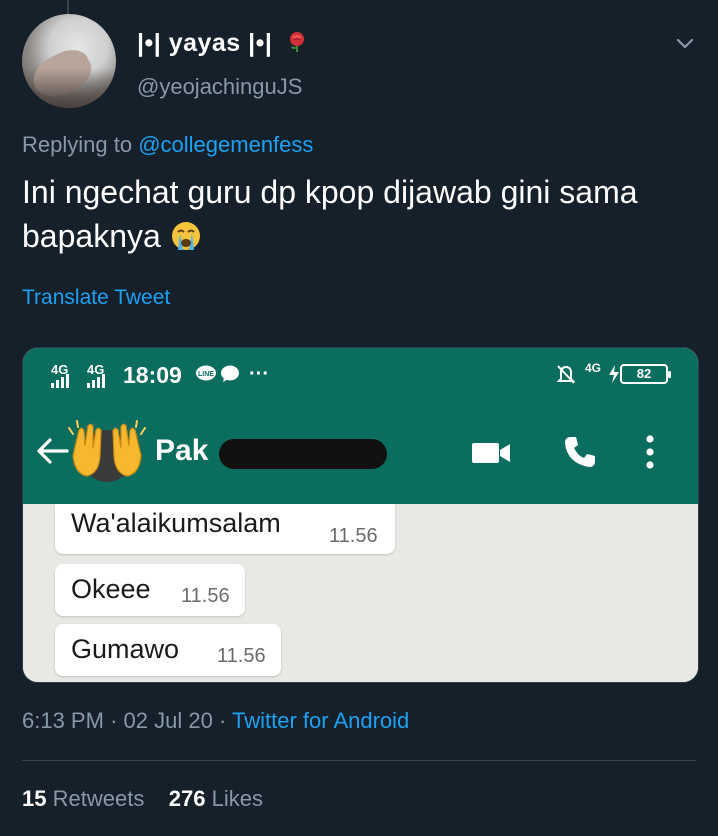 Image resolution: width=718 pixels, height=836 pixels. I want to click on back-arrow-icon, so click(52, 451).